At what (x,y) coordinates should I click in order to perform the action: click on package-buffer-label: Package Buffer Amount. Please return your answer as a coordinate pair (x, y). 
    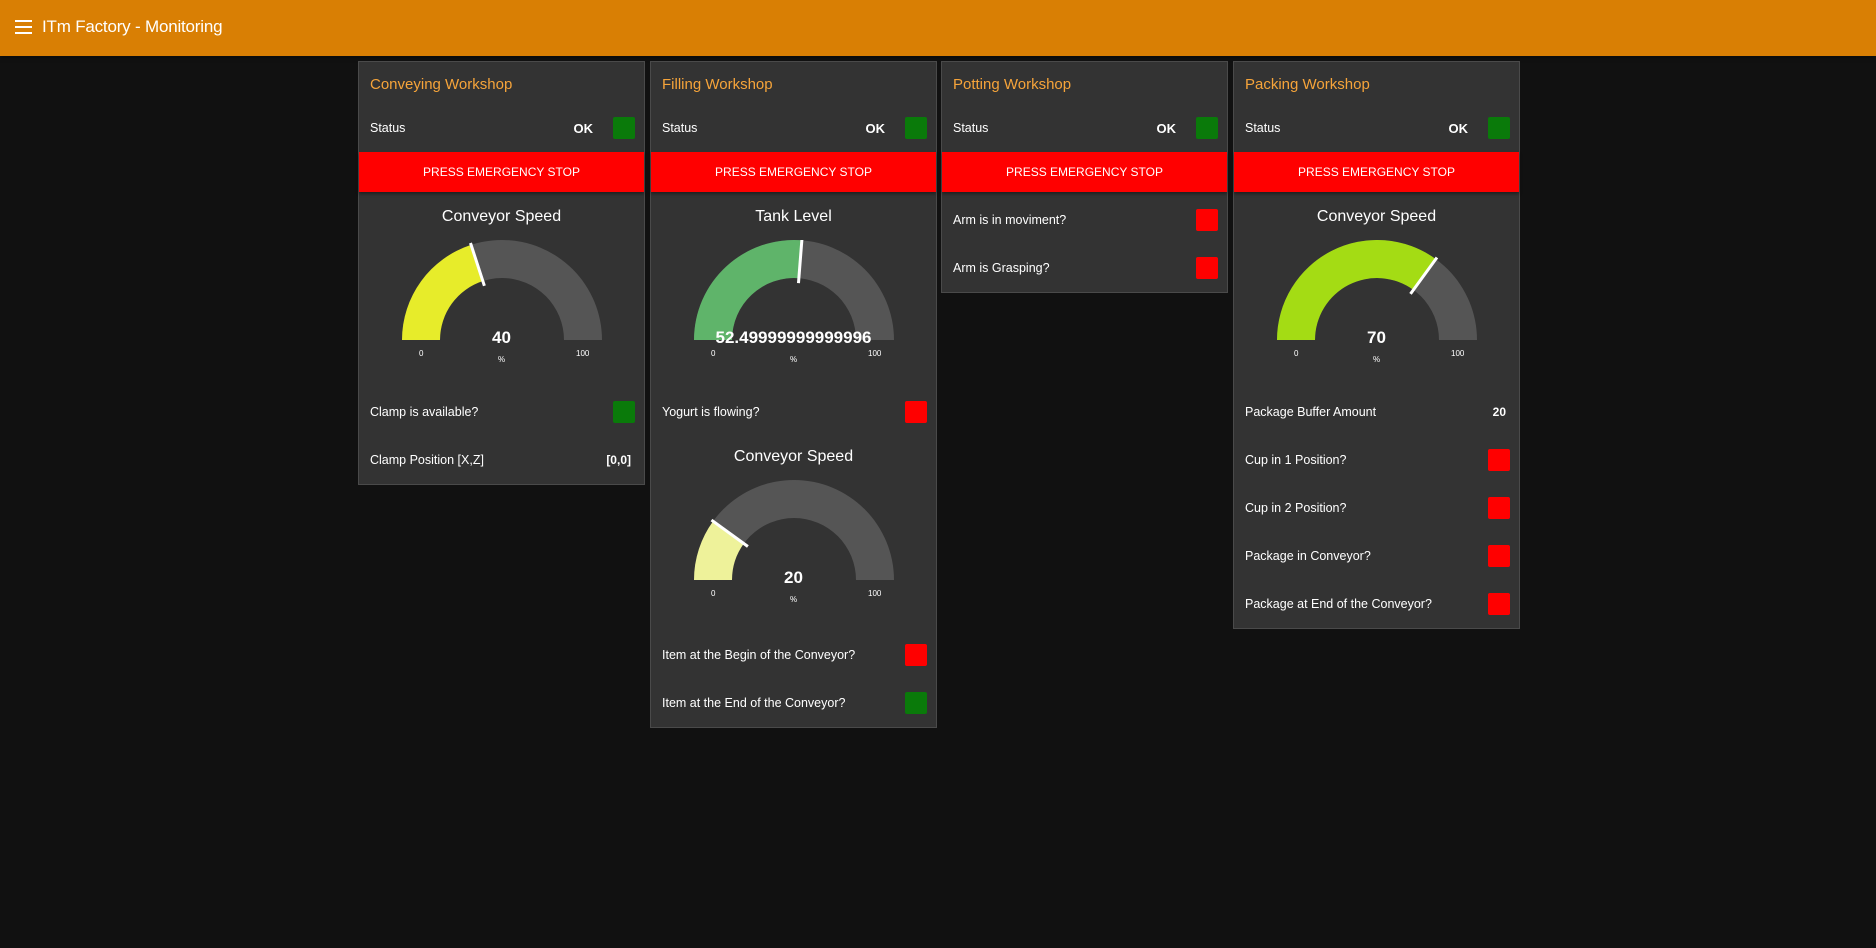
    Looking at the image, I should click on (1311, 412).